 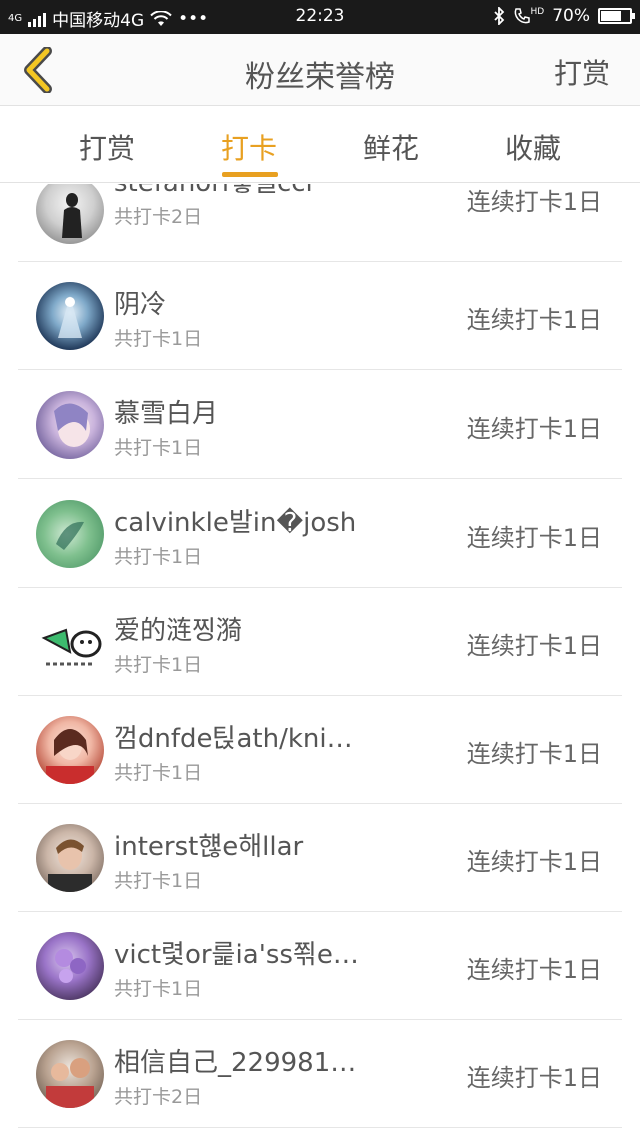 I want to click on status-bar: 4G 中国移动4G ••• 22:23 HD 70%, so click(x=320, y=17).